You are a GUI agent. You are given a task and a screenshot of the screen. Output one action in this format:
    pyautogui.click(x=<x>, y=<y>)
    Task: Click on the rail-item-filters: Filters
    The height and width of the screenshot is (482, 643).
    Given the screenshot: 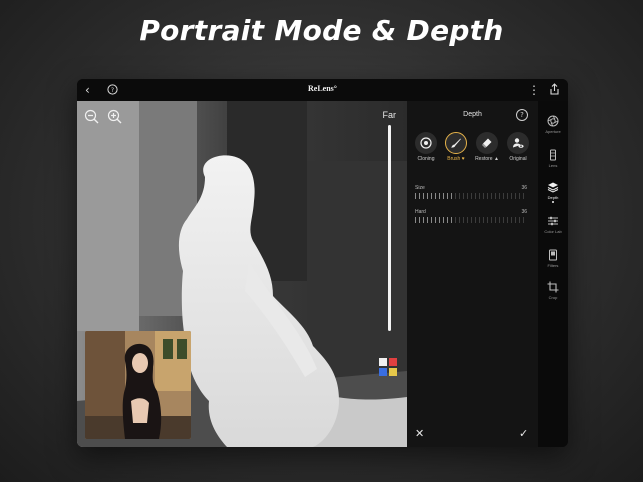 What is the action you would take?
    pyautogui.click(x=553, y=258)
    